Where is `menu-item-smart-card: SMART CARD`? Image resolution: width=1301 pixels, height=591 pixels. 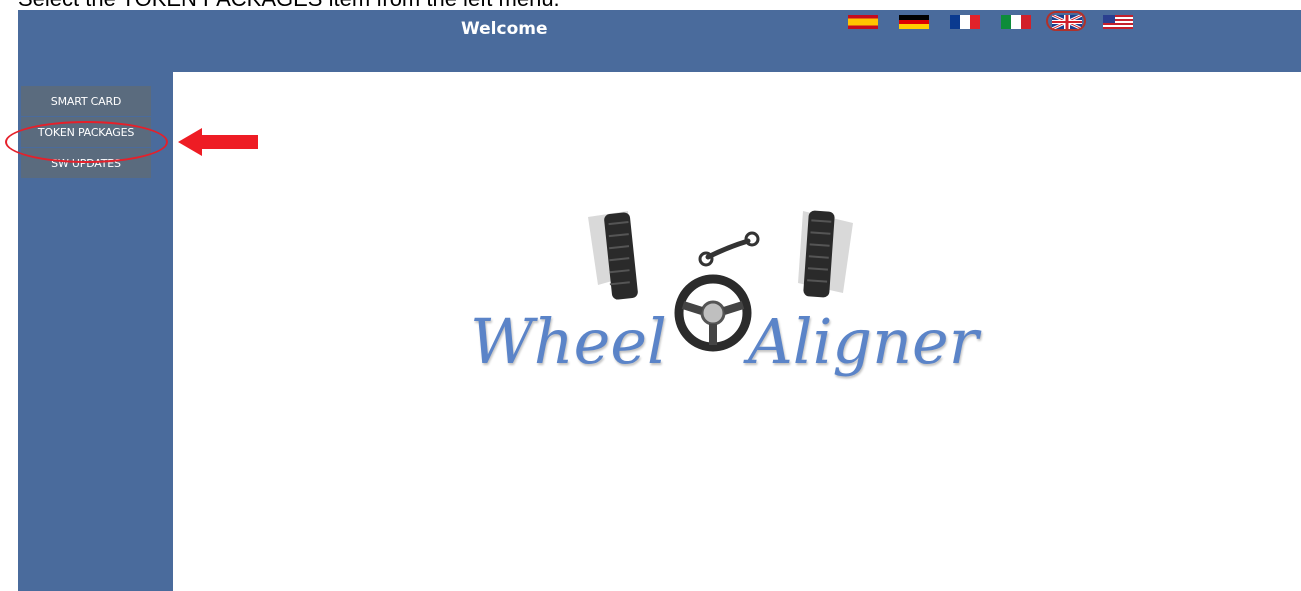 menu-item-smart-card: SMART CARD is located at coordinates (86, 101).